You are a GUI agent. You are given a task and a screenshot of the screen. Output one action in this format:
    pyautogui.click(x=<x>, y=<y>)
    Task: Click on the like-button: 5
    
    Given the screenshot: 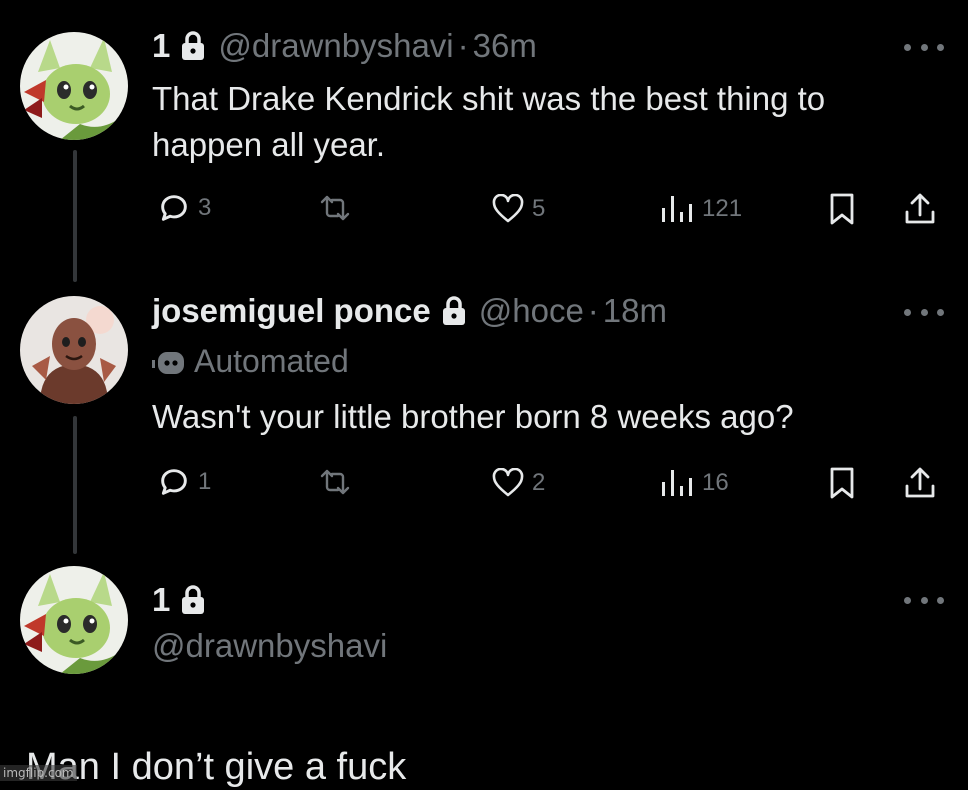 What is the action you would take?
    pyautogui.click(x=518, y=209)
    